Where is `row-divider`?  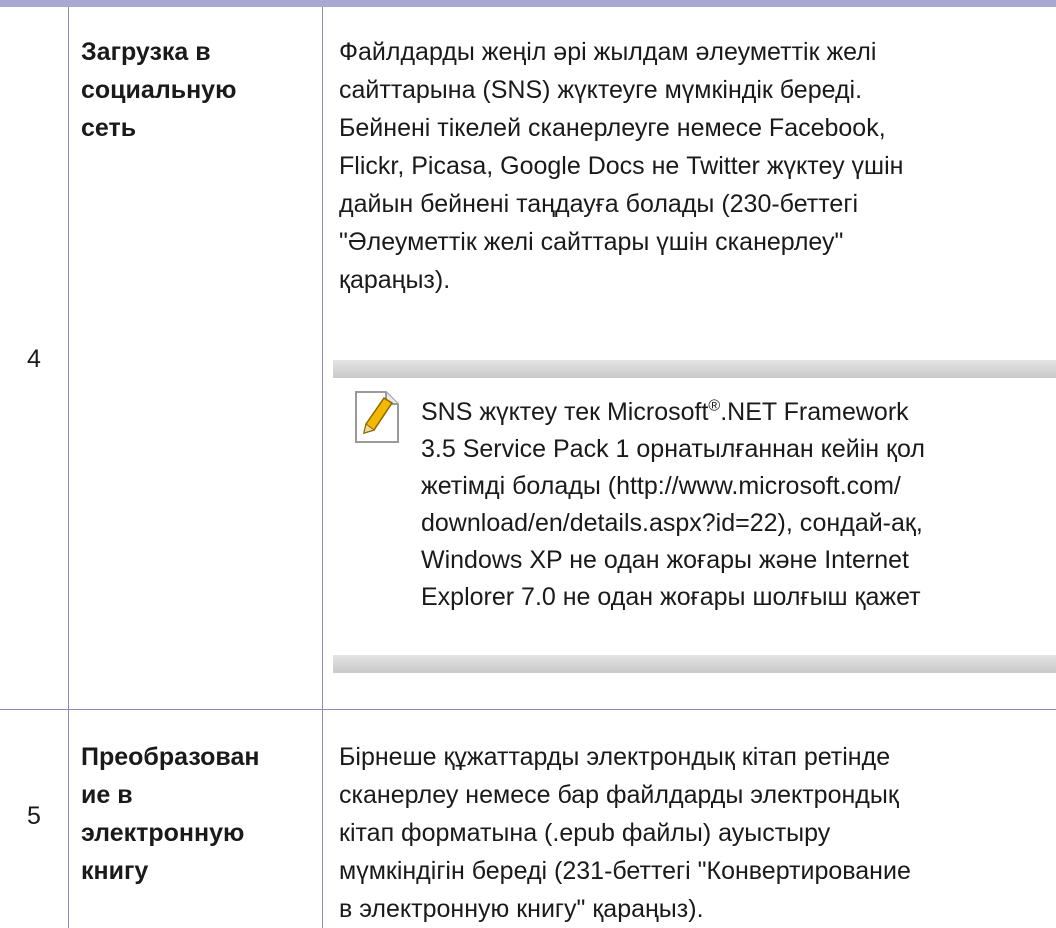 row-divider is located at coordinates (528, 709).